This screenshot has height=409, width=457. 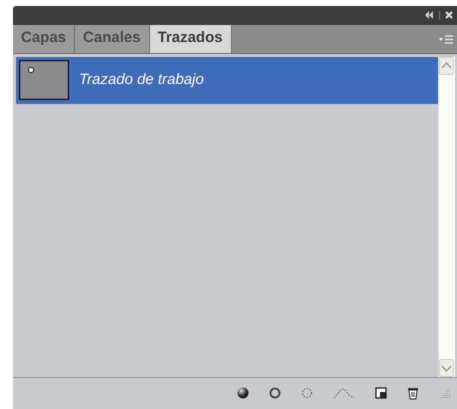 What do you see at coordinates (449, 15) in the screenshot?
I see `close-icon` at bounding box center [449, 15].